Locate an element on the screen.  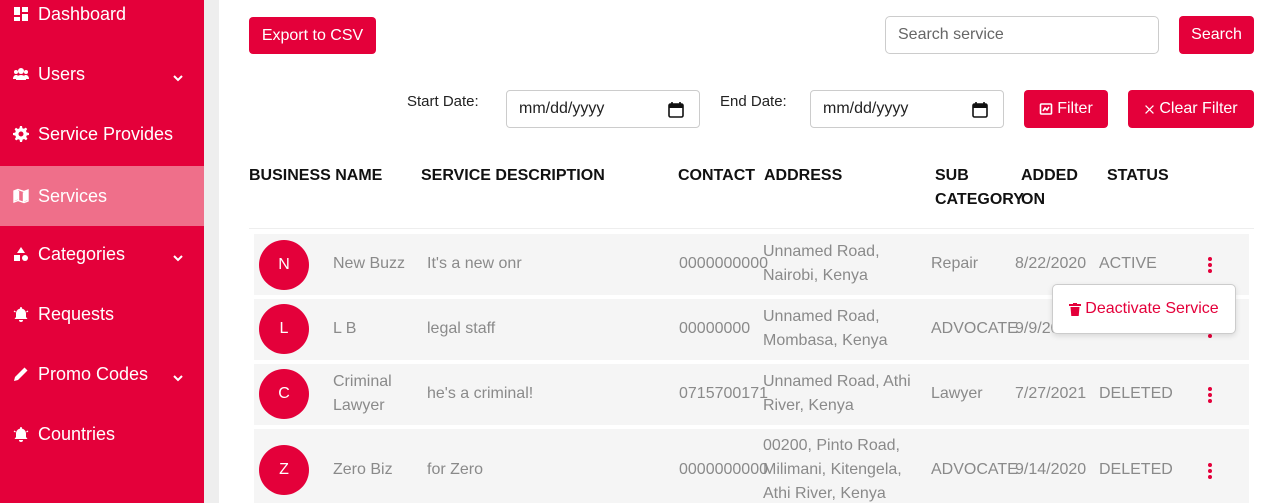
filter-button: Filter is located at coordinates (1066, 109).